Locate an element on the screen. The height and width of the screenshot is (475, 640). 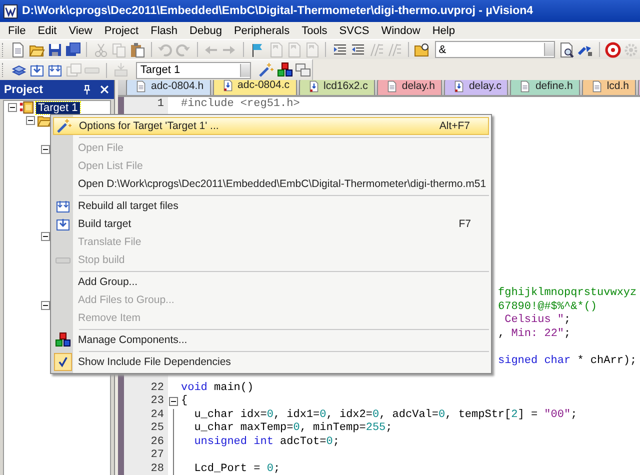
menu-item: Build target F7 is located at coordinates (271, 224).